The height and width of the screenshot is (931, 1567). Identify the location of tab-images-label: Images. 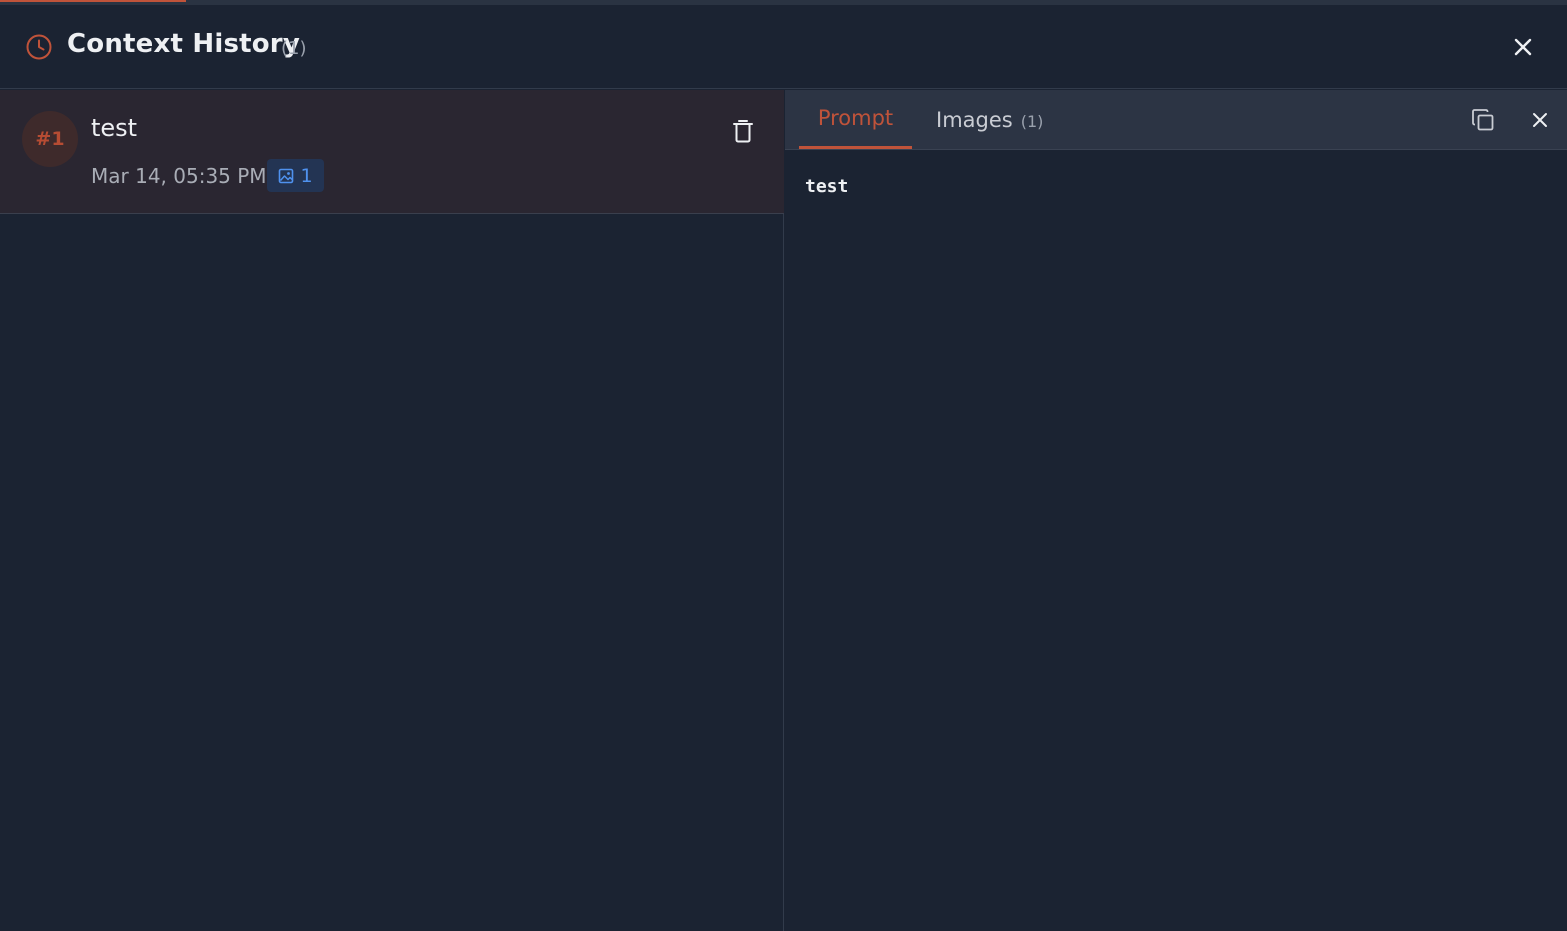
(974, 119).